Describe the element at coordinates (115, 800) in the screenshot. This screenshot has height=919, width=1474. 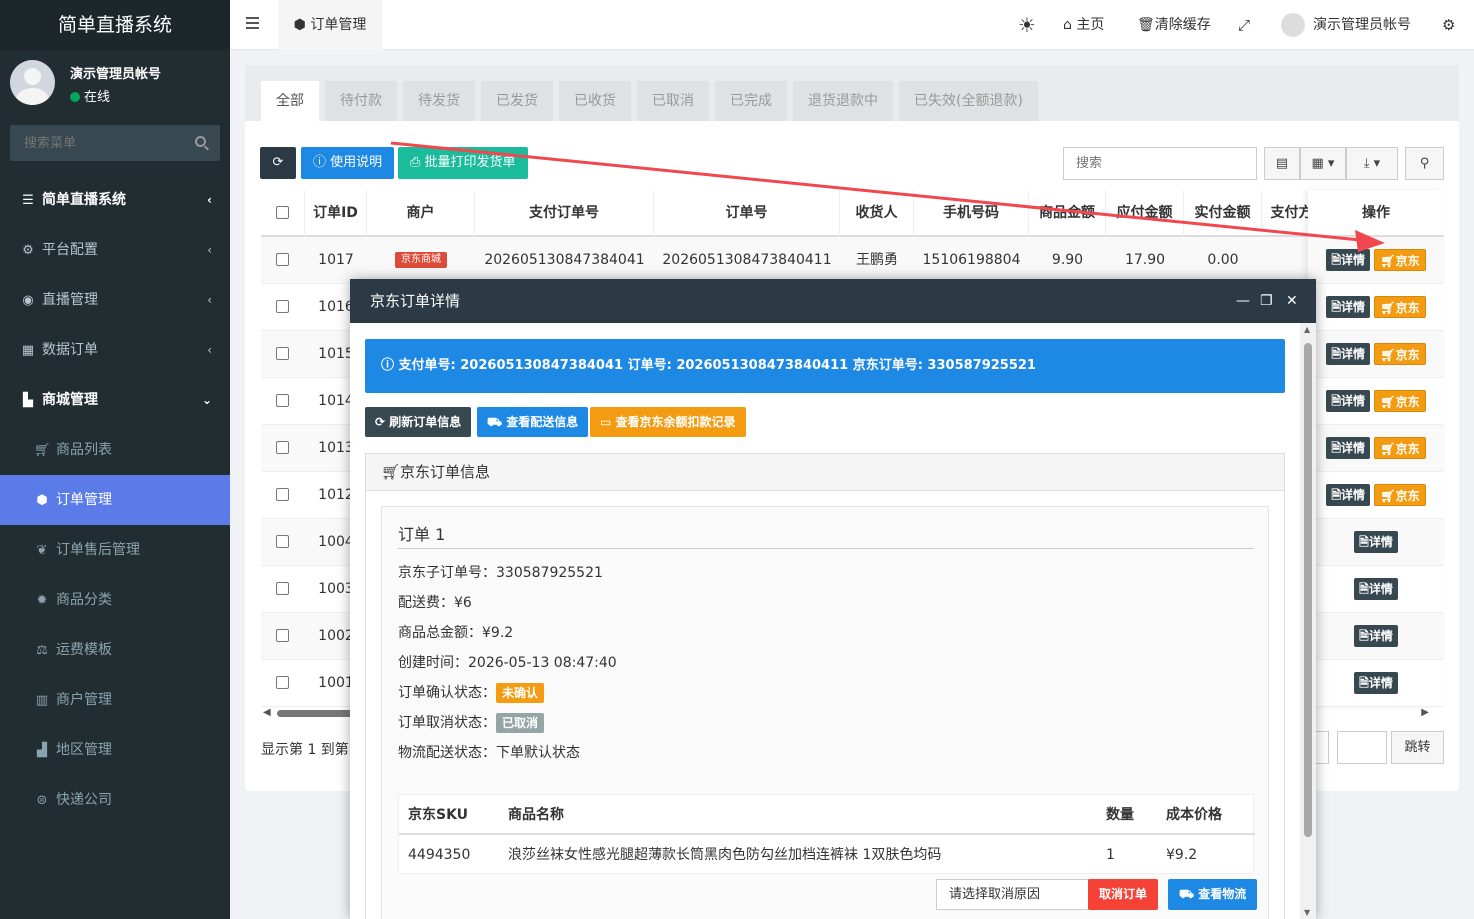
I see `sidebar-item-couriers: ⊜ 快递公司` at that location.